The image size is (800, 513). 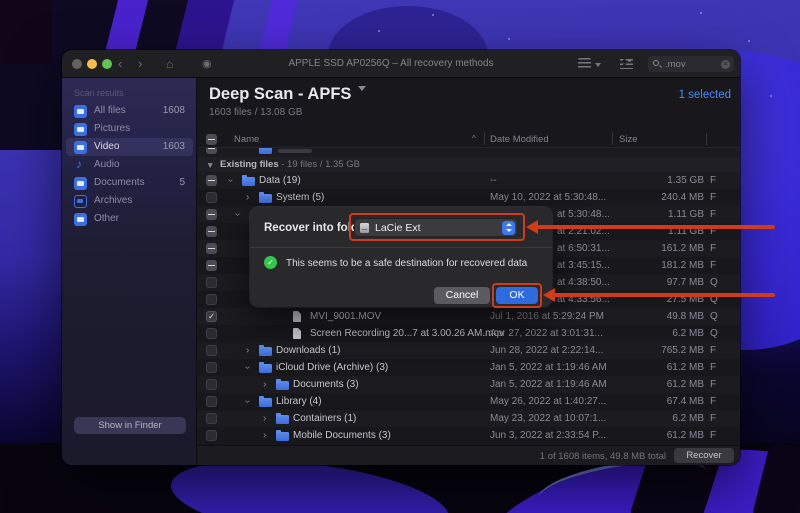 I want to click on row-size: 1.35 GB, so click(x=685, y=180).